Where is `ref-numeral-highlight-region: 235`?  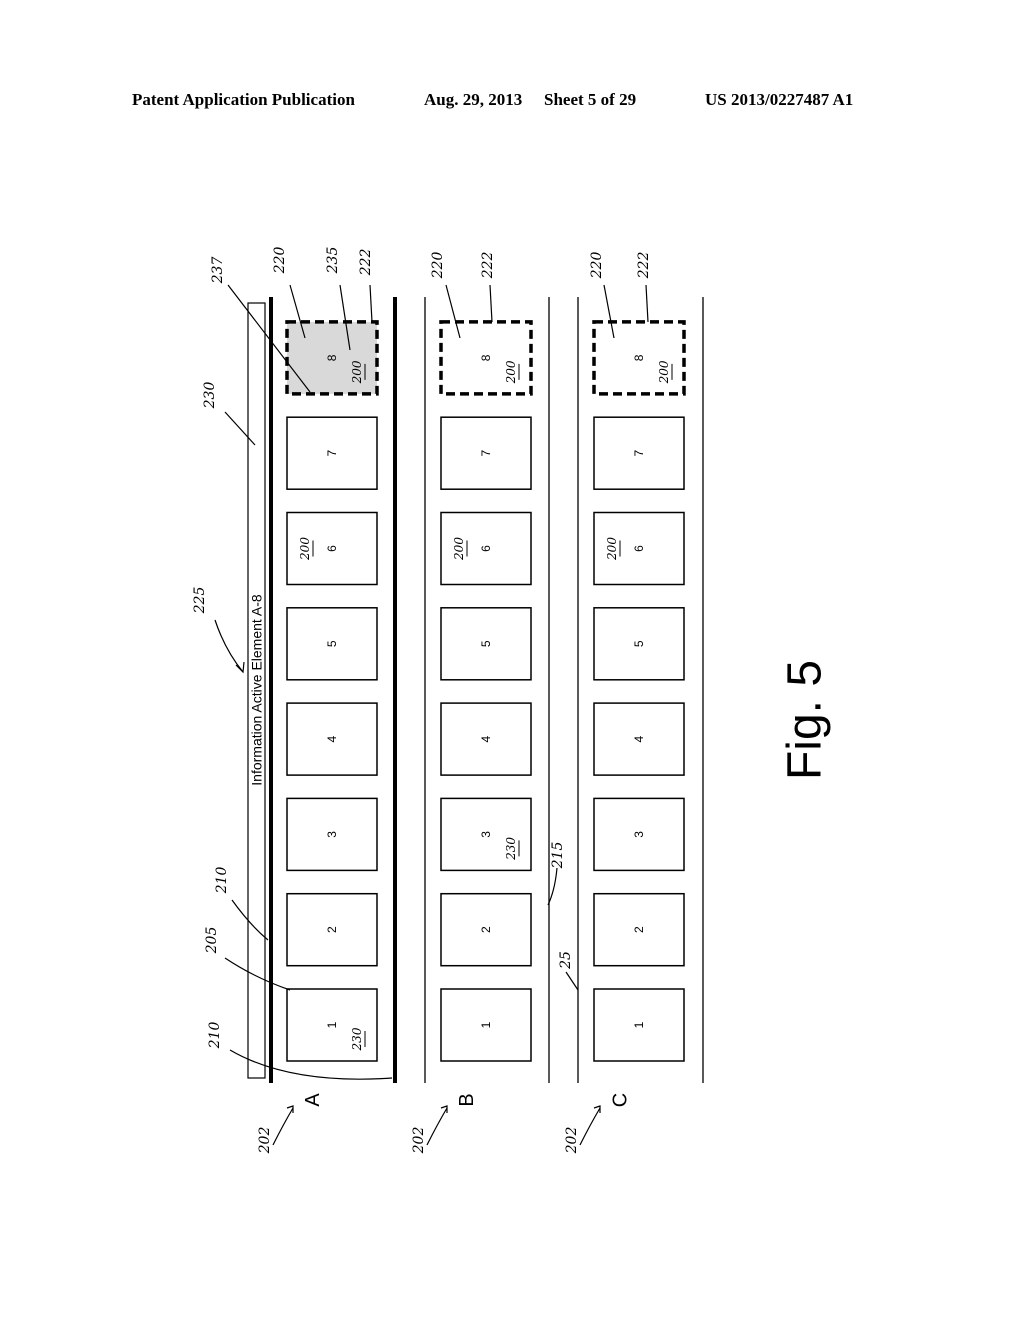 ref-numeral-highlight-region: 235 is located at coordinates (333, 261).